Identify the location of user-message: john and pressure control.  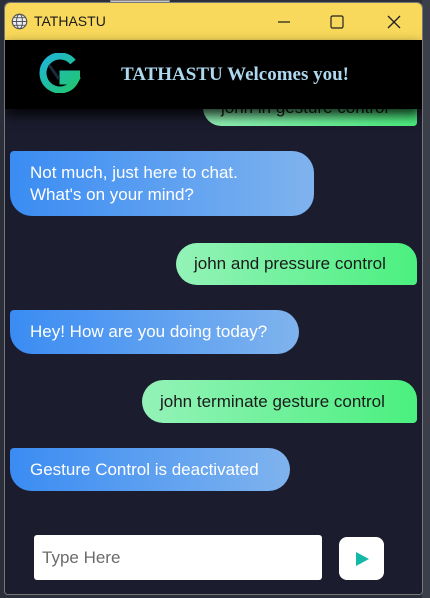
(296, 264).